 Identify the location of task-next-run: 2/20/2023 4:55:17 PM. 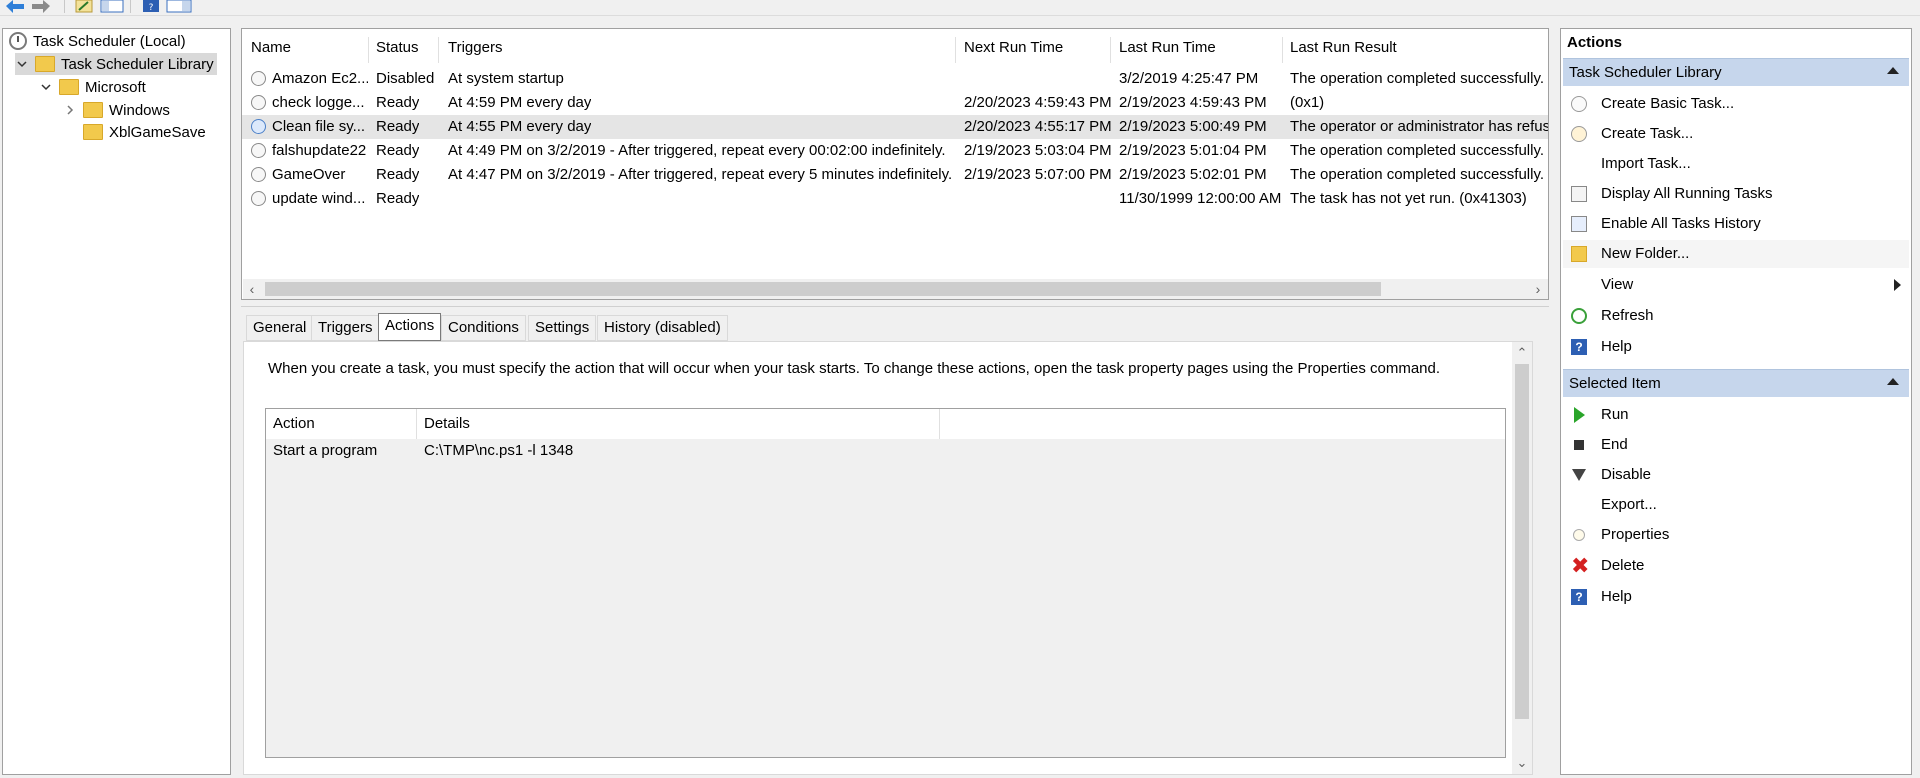
(1038, 126).